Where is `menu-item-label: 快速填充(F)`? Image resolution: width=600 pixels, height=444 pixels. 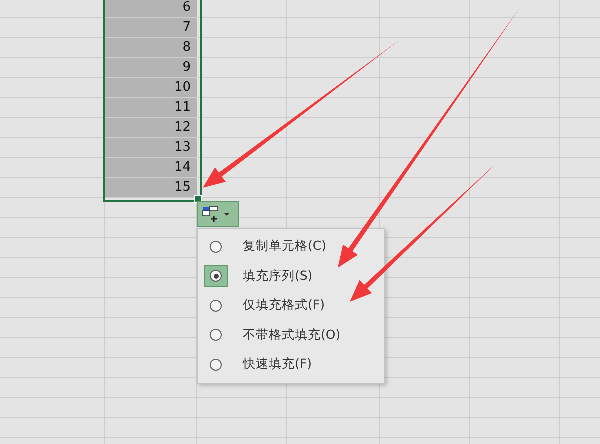
menu-item-label: 快速填充(F) is located at coordinates (277, 365).